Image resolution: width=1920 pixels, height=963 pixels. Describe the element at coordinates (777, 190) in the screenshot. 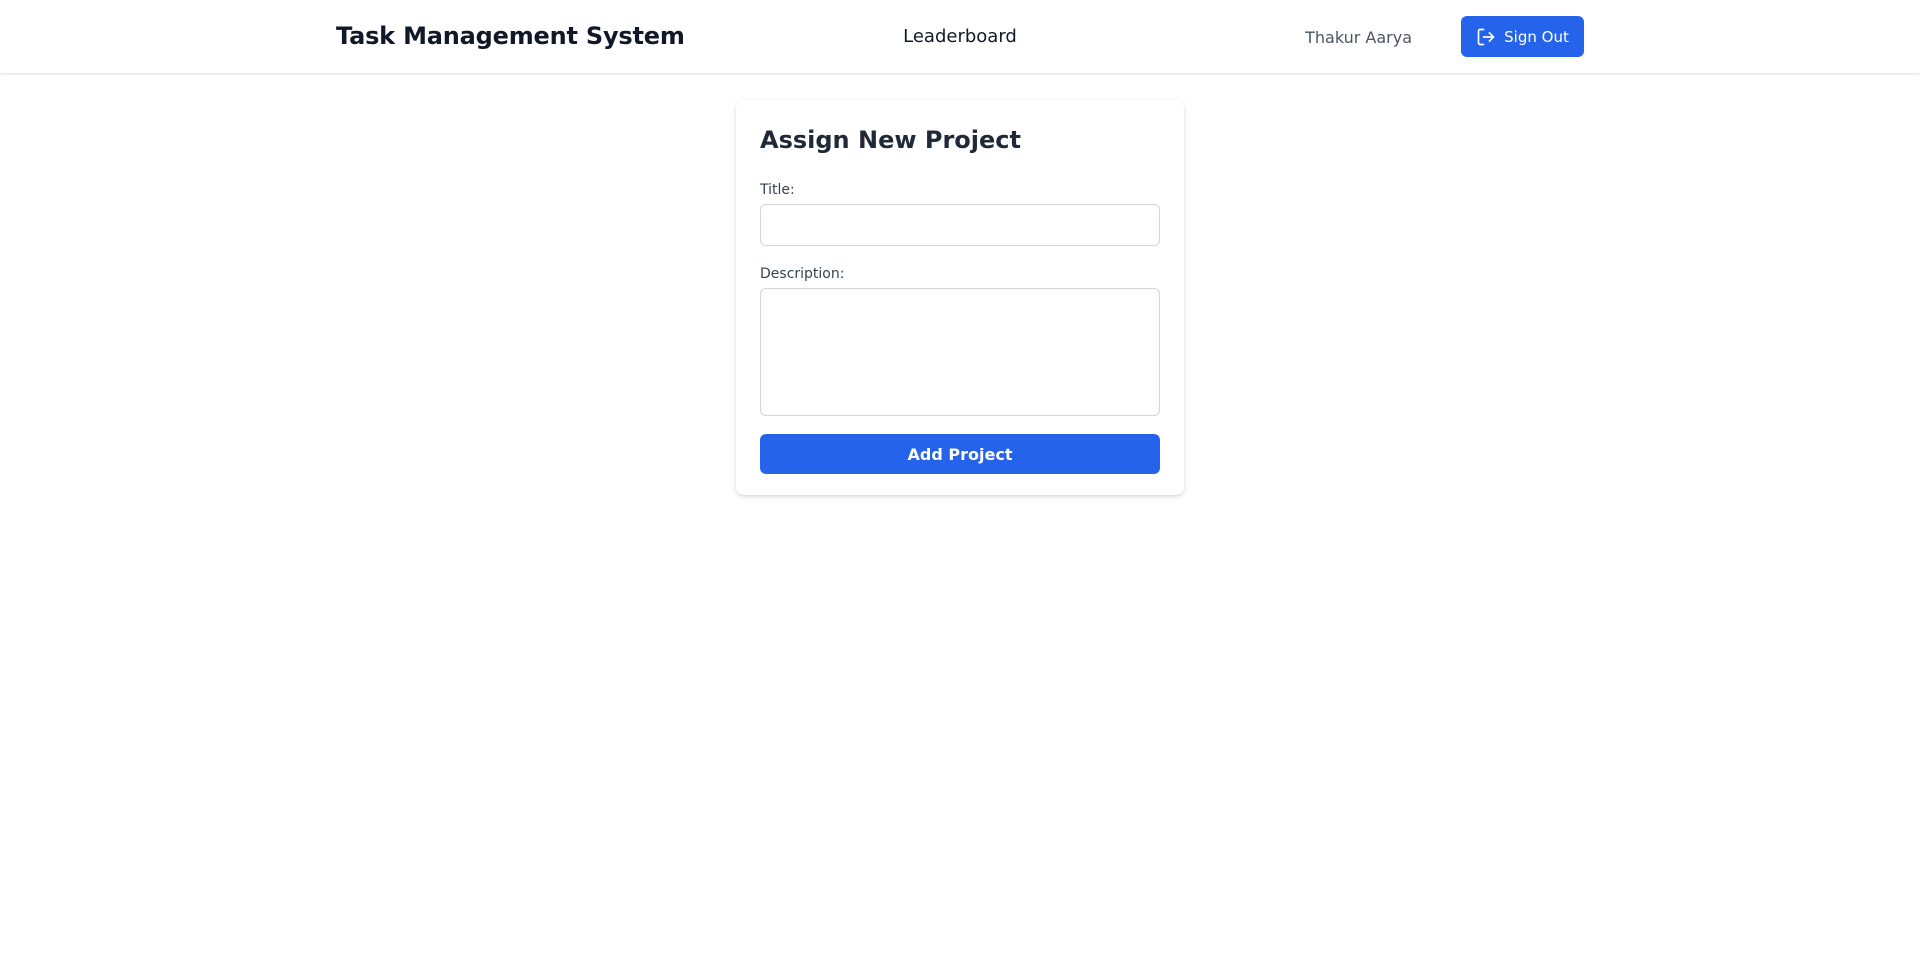

I see `title-label: Title:` at that location.